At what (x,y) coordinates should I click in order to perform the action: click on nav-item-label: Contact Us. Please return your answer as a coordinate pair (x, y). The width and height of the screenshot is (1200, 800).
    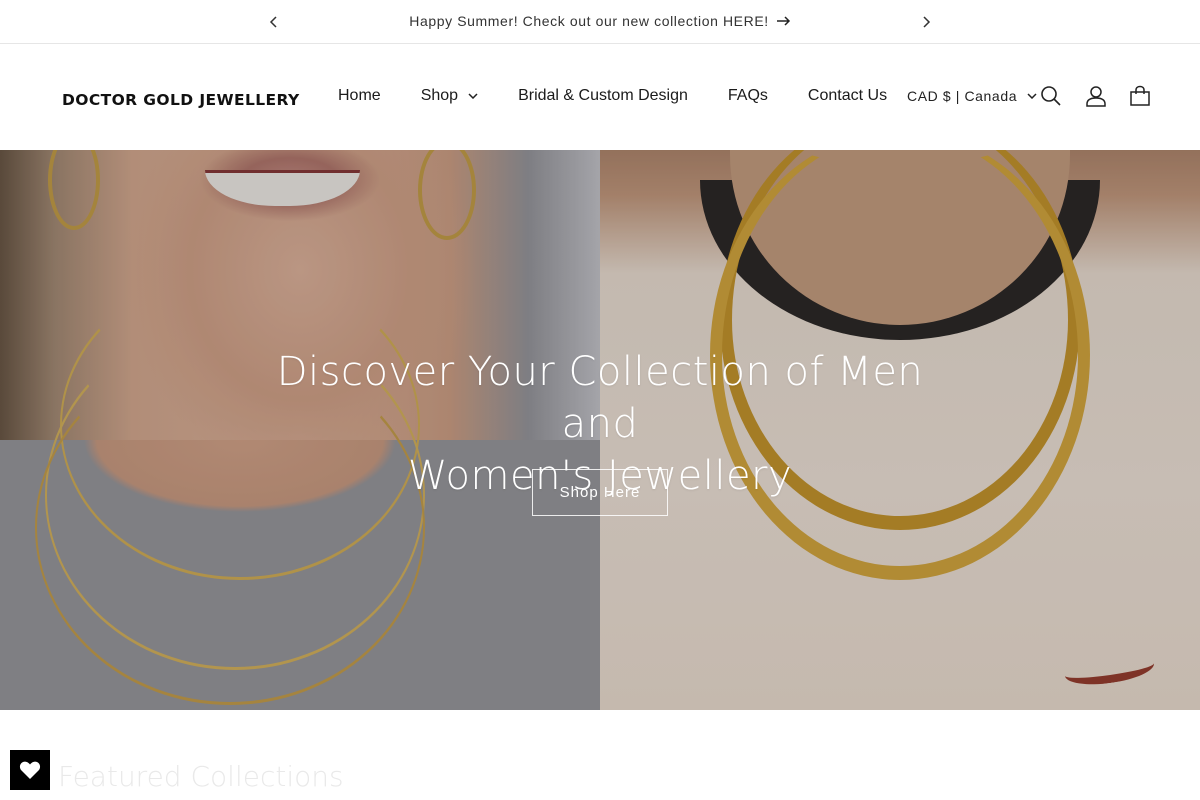
    Looking at the image, I should click on (847, 95).